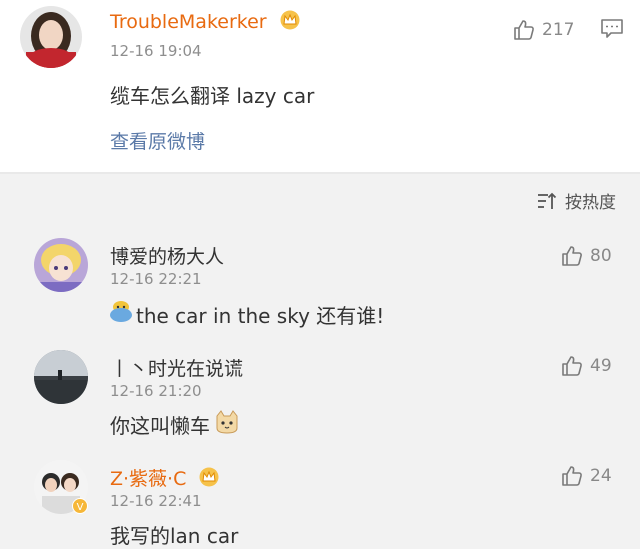 The height and width of the screenshot is (549, 640). Describe the element at coordinates (156, 279) in the screenshot. I see `reply-1-time: 12-16 22:21` at that location.